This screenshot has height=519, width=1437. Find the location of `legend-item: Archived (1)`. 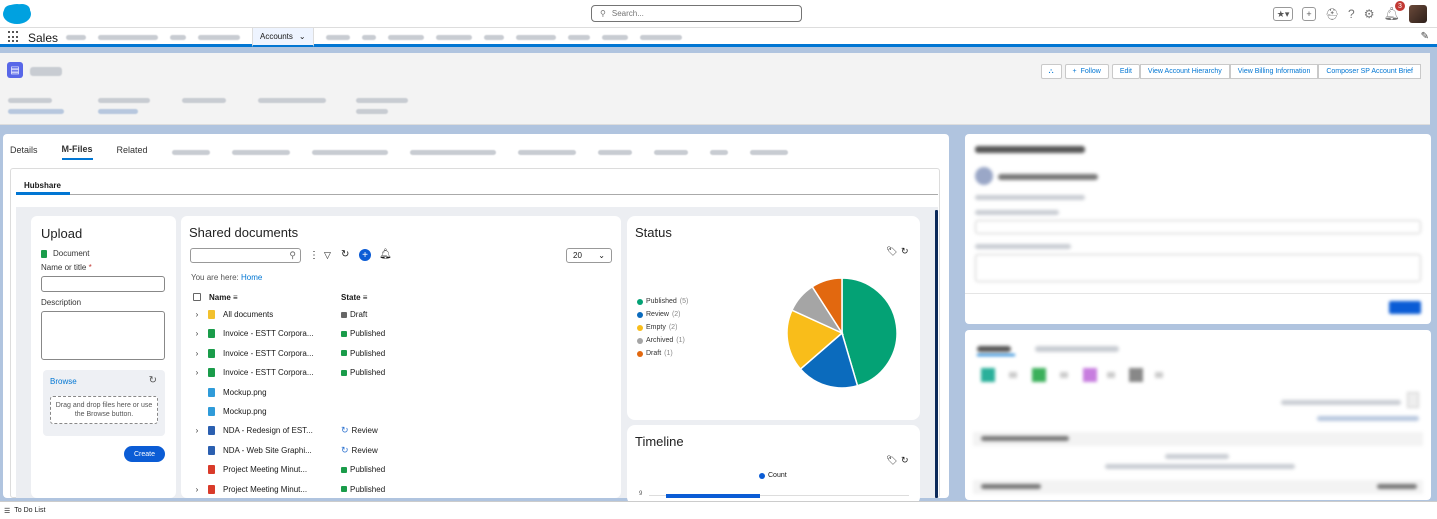

legend-item: Archived (1) is located at coordinates (661, 340).